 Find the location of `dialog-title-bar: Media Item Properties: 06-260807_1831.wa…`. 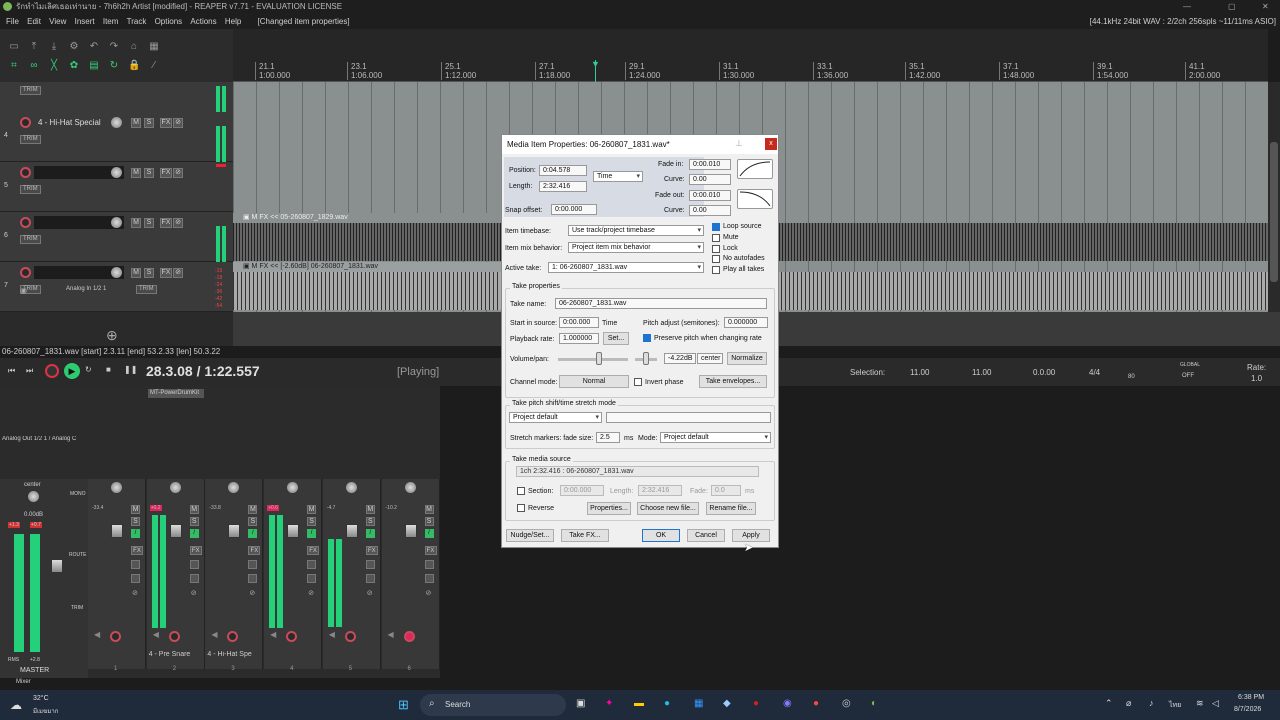

dialog-title-bar: Media Item Properties: 06-260807_1831.wa… is located at coordinates (640, 144).